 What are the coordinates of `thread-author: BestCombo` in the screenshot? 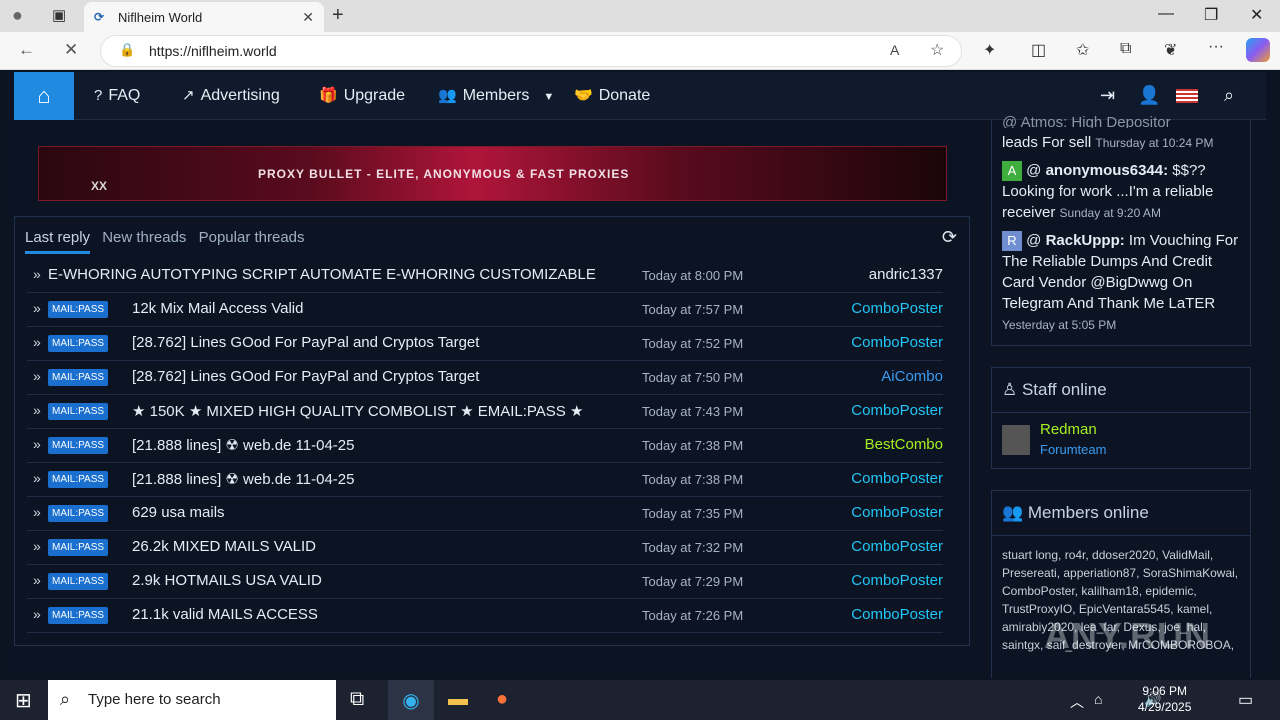 It's located at (904, 444).